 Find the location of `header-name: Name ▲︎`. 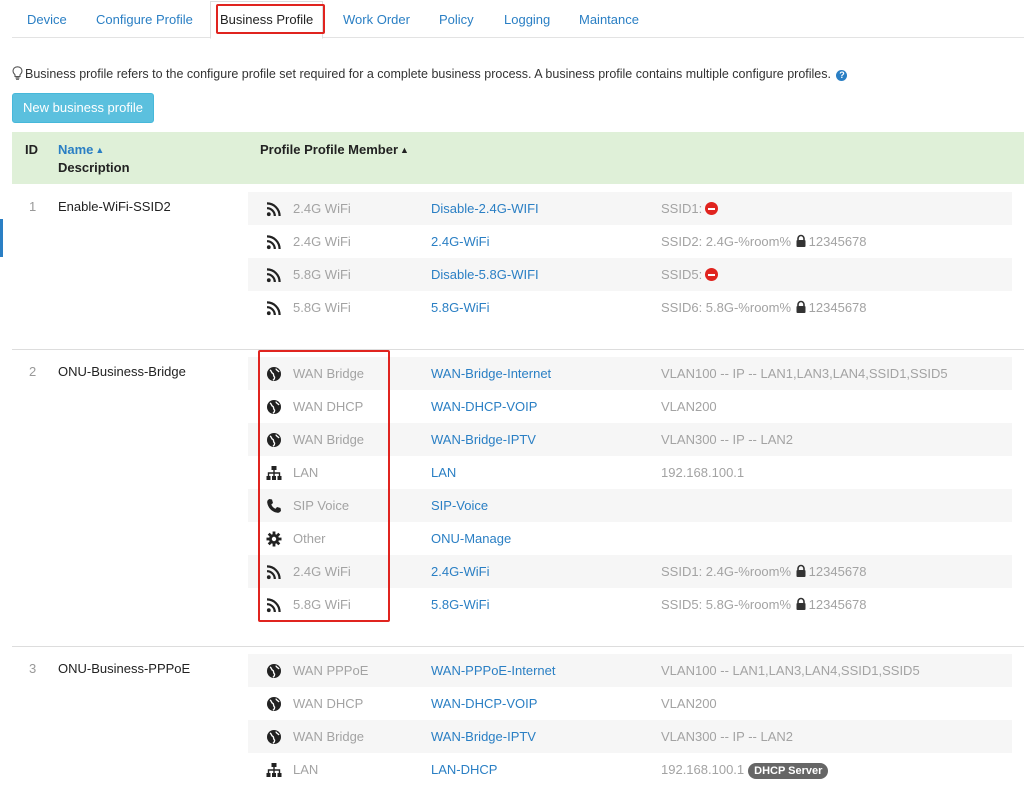

header-name: Name ▲︎ is located at coordinates (81, 149).